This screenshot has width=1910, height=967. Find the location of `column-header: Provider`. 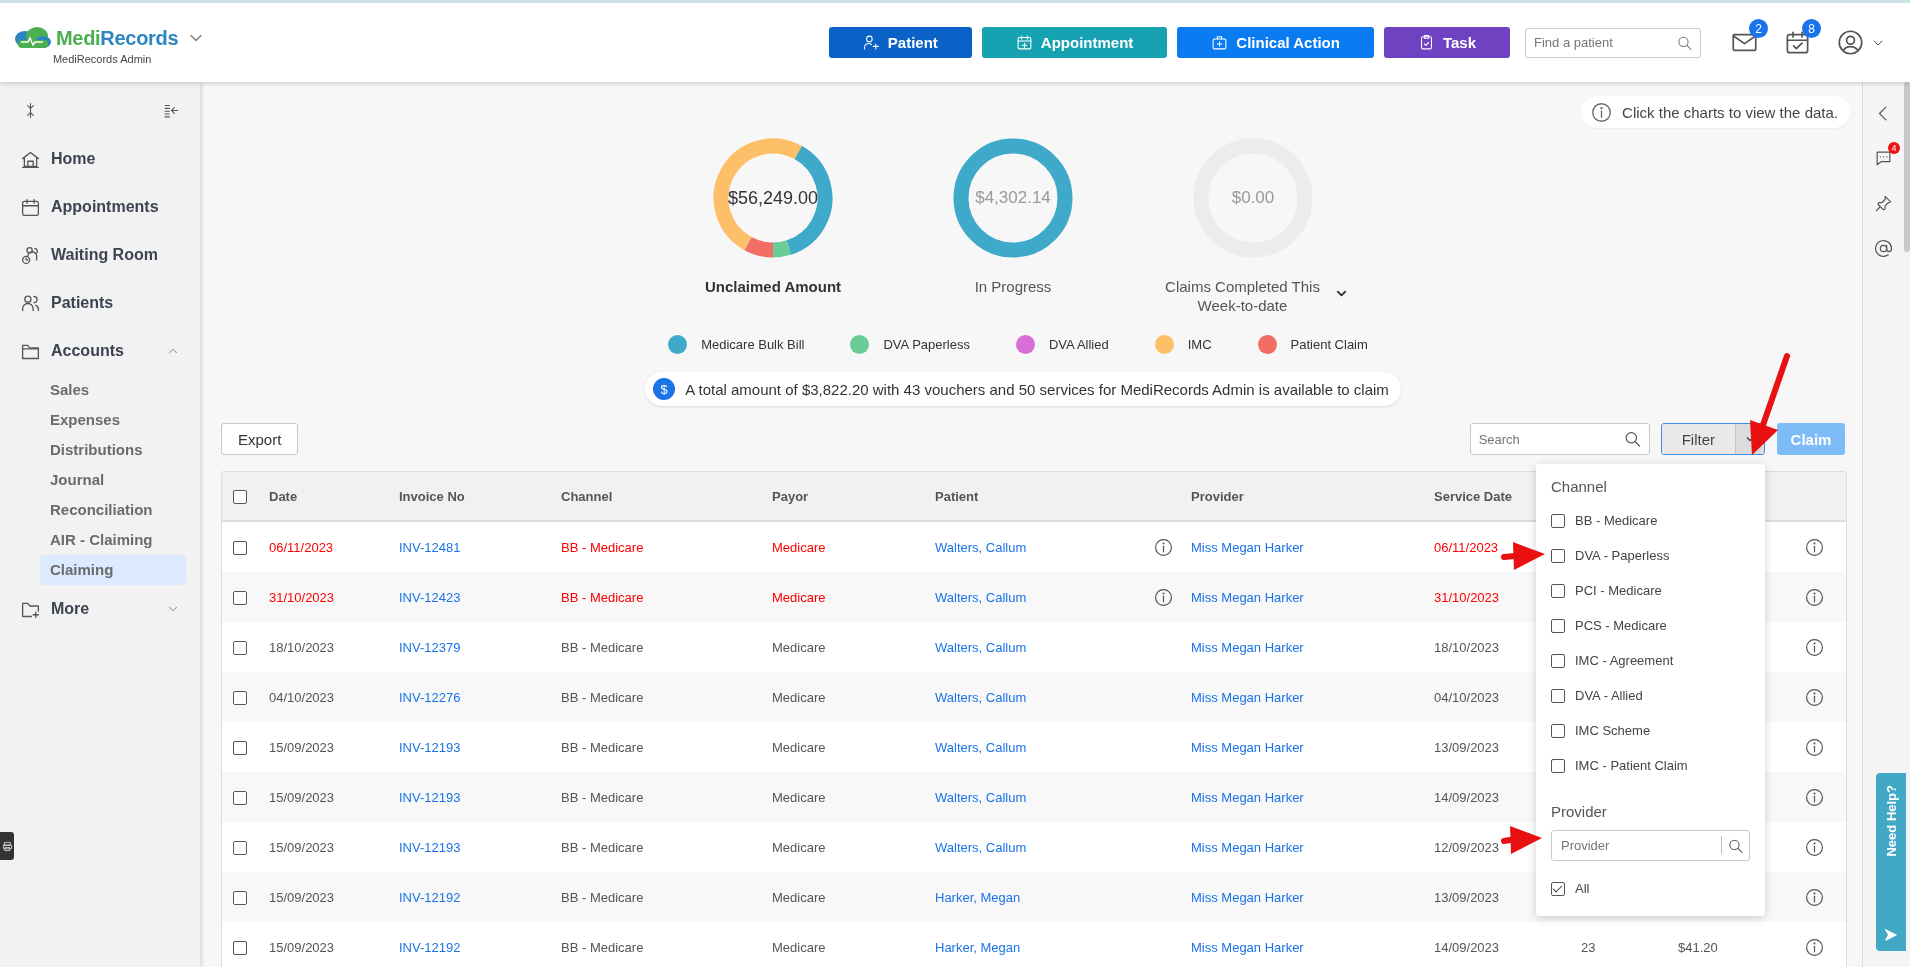

column-header: Provider is located at coordinates (1301, 496).